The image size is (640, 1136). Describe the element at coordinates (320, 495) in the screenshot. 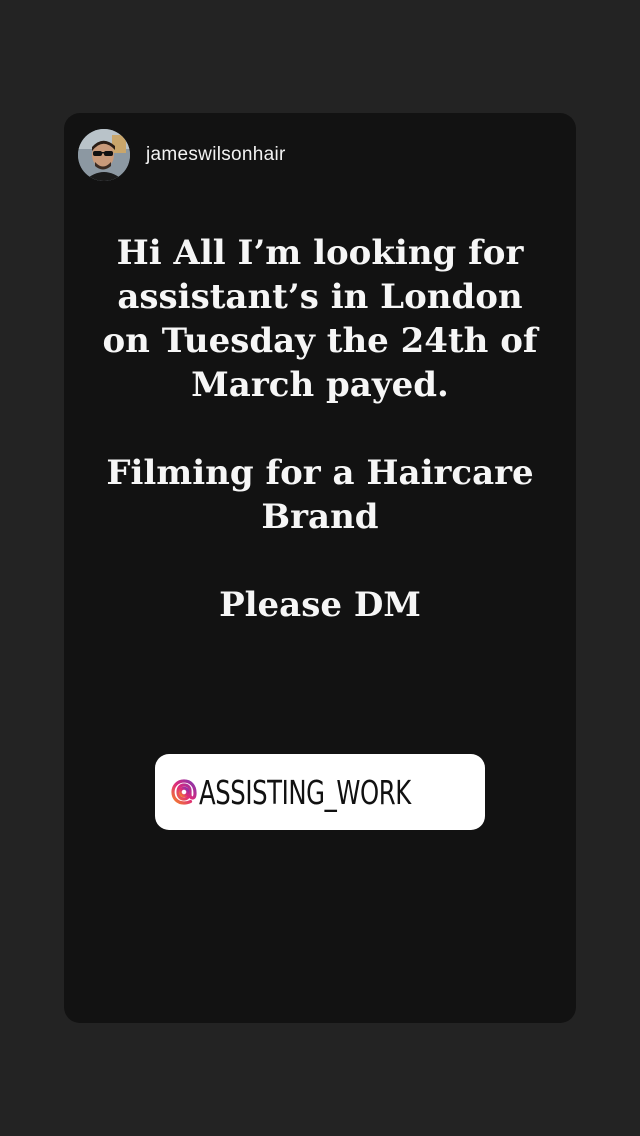

I see `message-paragraph-2: Filming for a Haircare Brand` at that location.